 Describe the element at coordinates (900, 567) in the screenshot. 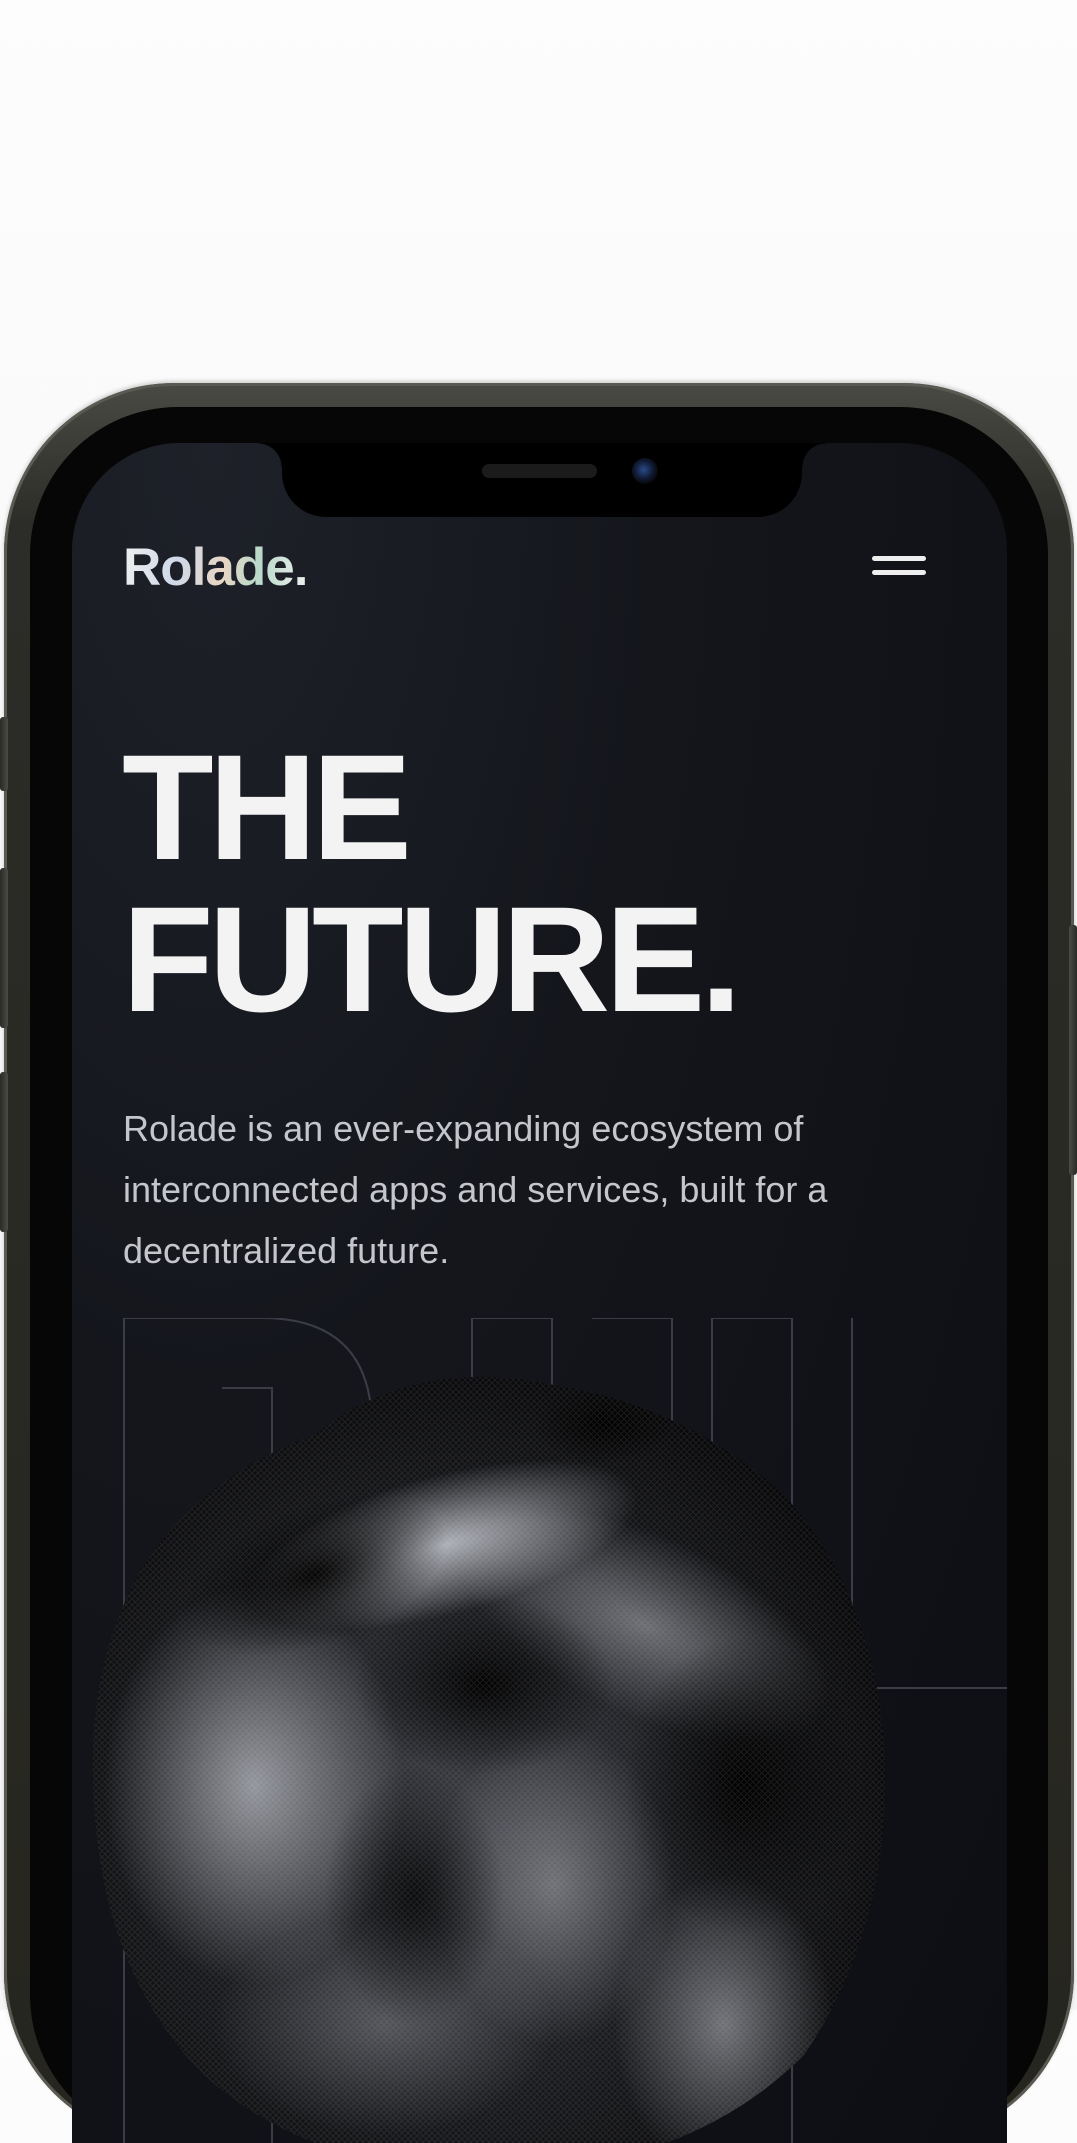

I see `hamburger-menu-icon` at that location.